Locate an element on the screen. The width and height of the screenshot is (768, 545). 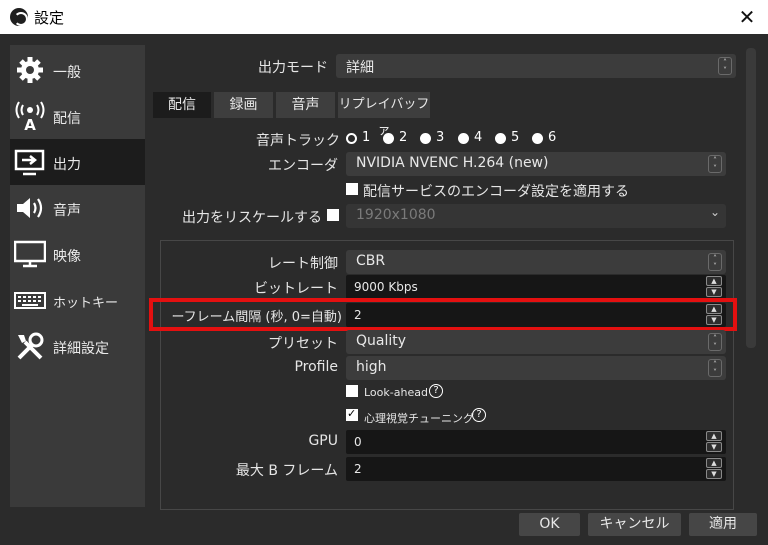
sidebar-item-label: 音声 is located at coordinates (67, 211).